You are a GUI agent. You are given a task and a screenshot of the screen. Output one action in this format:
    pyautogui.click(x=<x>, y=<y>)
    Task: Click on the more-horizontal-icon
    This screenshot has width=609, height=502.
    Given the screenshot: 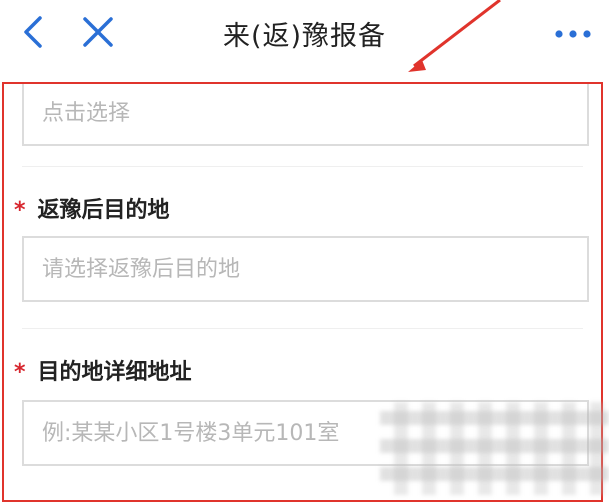 What is the action you would take?
    pyautogui.click(x=573, y=34)
    